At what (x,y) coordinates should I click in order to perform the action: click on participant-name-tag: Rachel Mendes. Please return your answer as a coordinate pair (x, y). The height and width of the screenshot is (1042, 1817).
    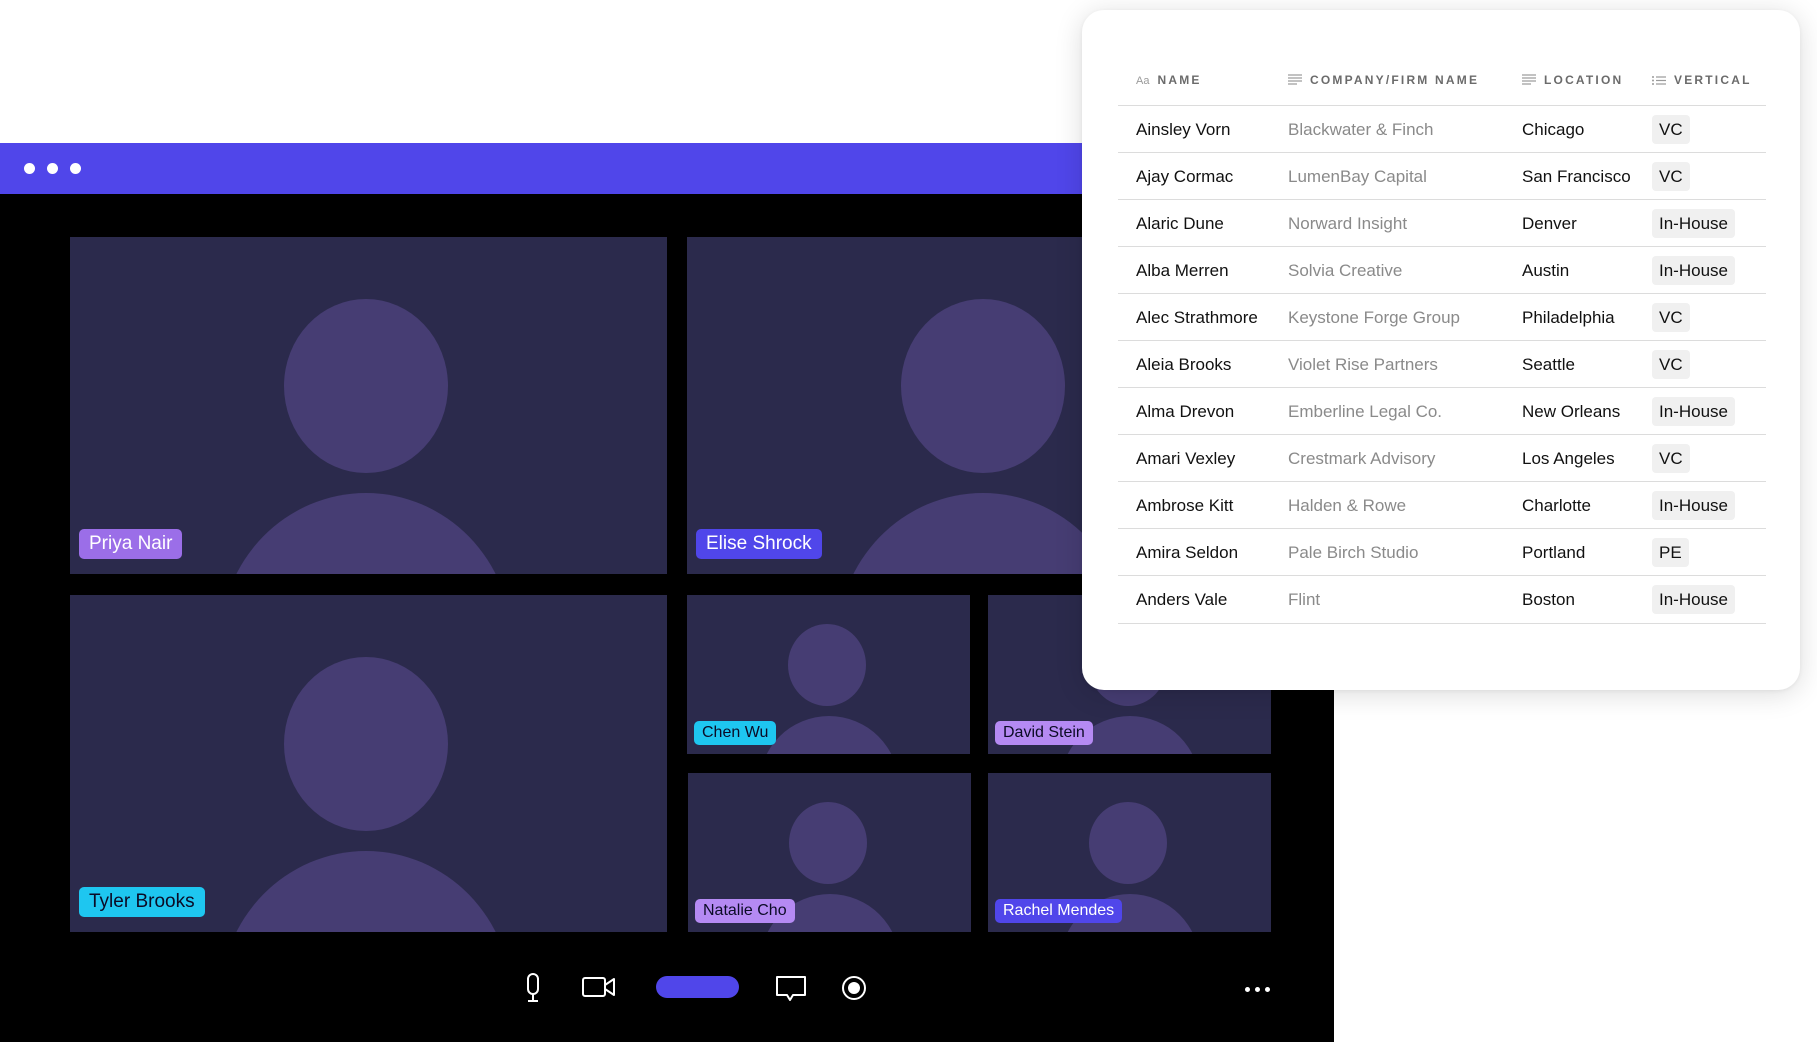
    Looking at the image, I should click on (1059, 911).